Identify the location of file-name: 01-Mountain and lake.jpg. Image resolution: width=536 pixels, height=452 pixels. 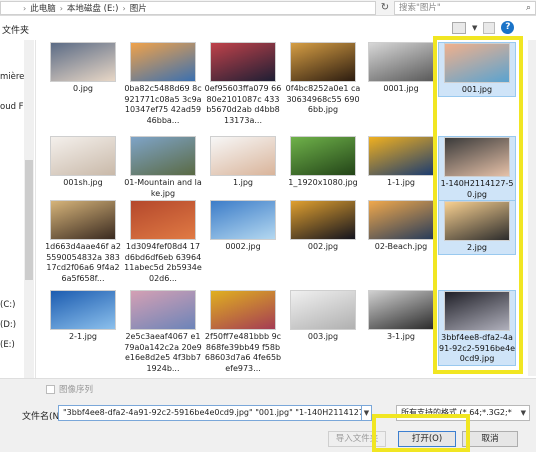
(163, 188).